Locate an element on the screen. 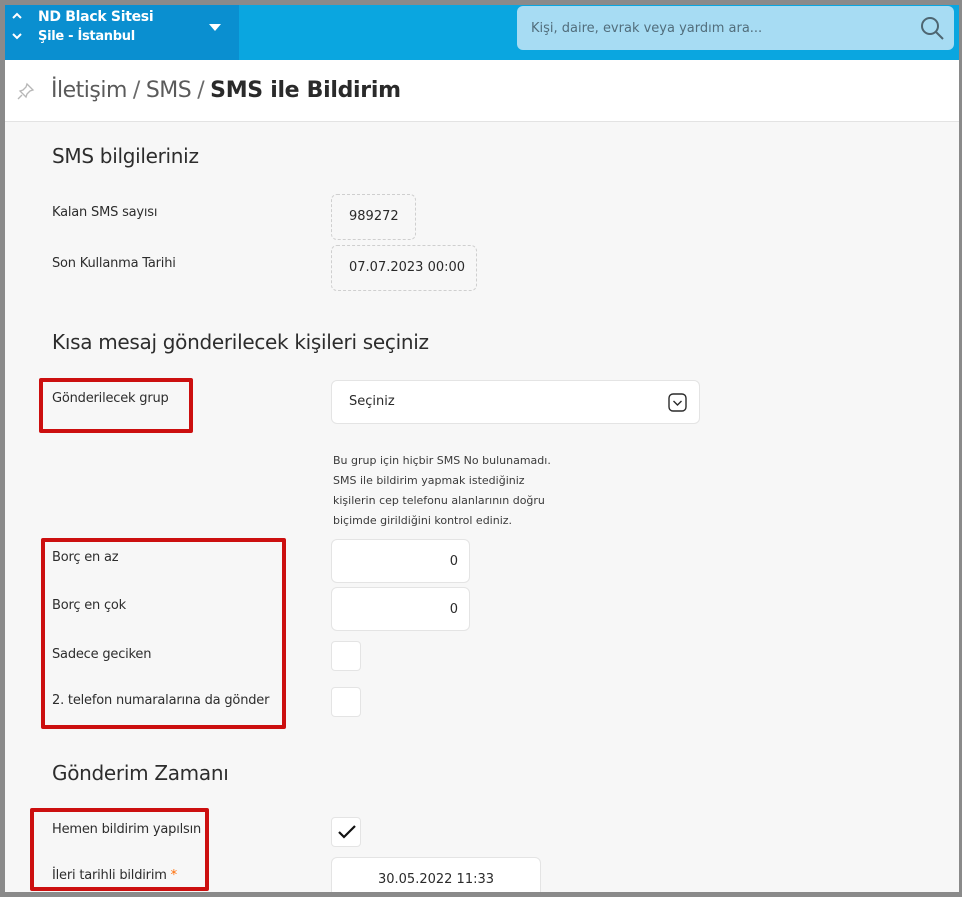  help-line: biçimde girildiğini kontrol ediniz. is located at coordinates (423, 520).